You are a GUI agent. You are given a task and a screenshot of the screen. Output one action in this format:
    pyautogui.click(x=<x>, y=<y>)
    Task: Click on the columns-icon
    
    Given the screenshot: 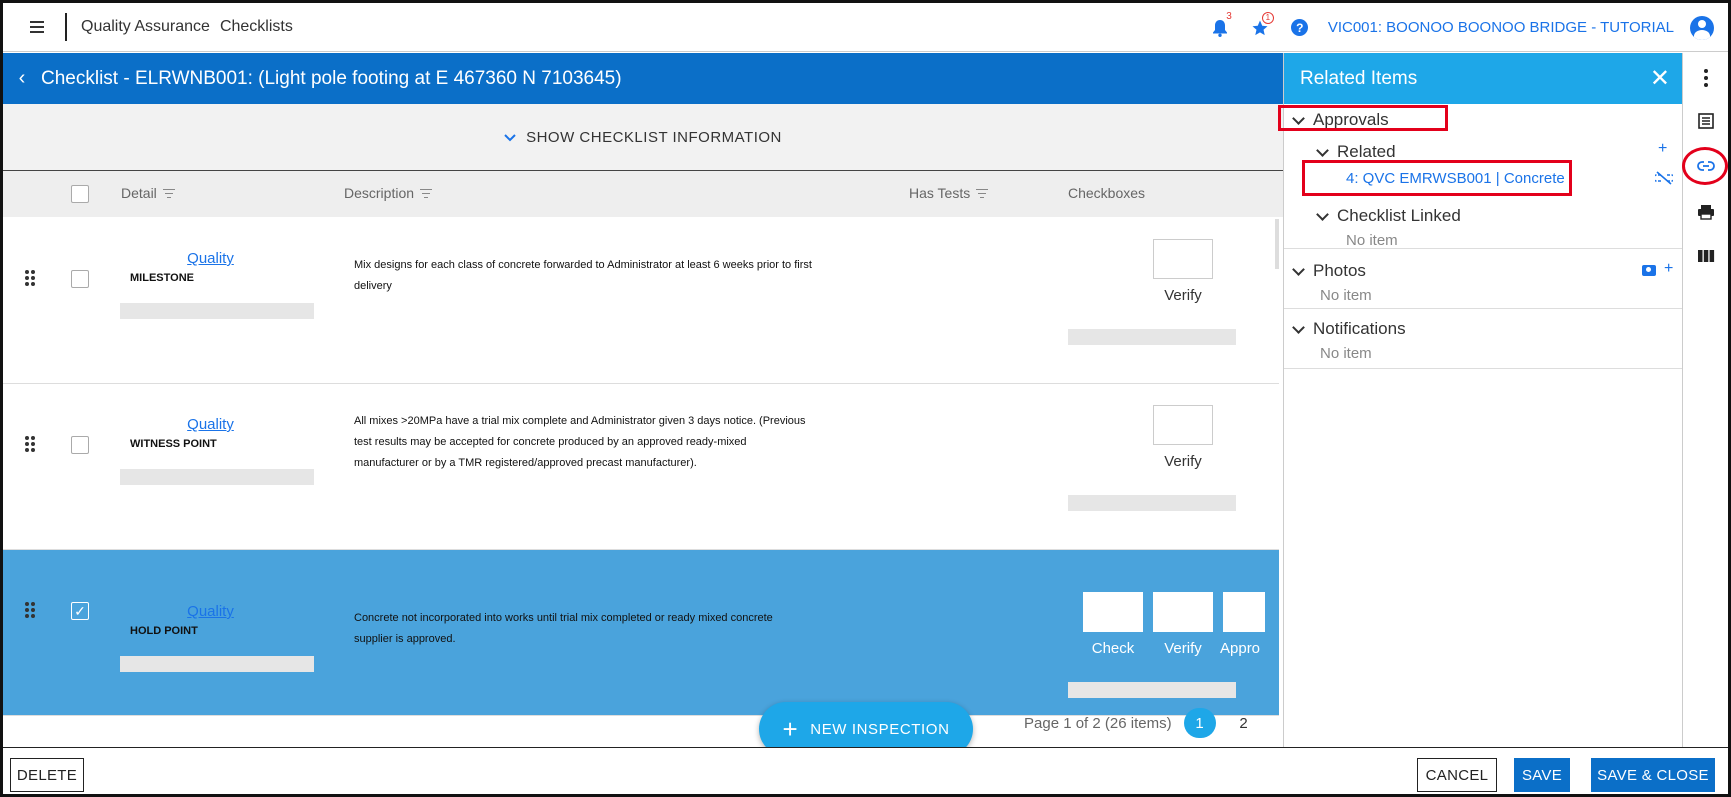 What is the action you would take?
    pyautogui.click(x=1705, y=256)
    